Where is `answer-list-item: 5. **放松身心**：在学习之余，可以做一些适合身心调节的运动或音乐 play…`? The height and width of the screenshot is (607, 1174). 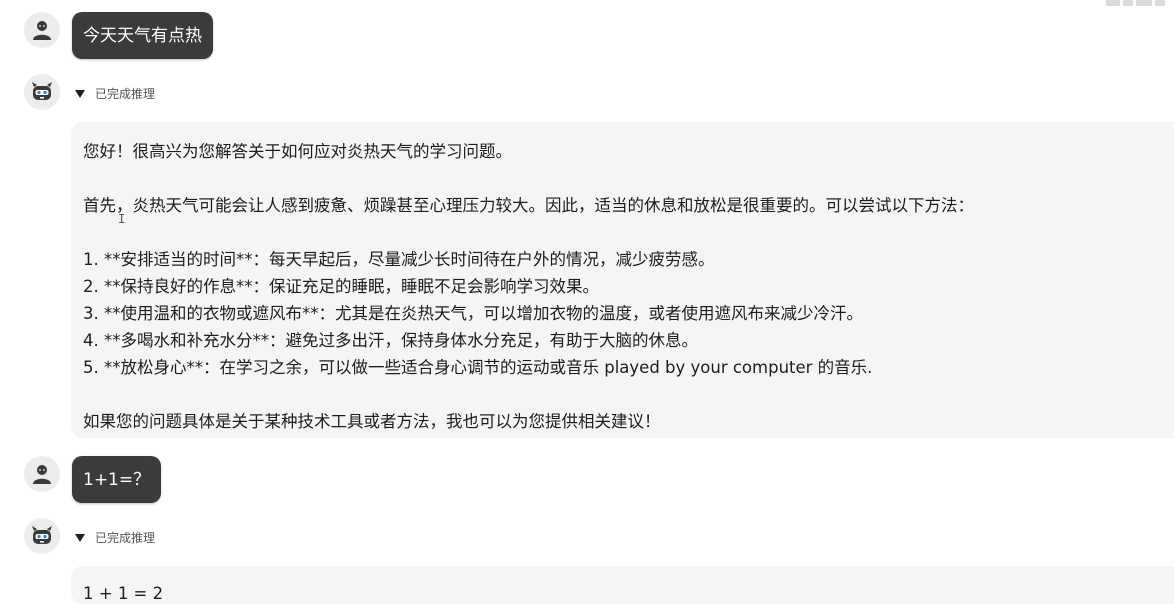 answer-list-item: 5. **放松身心**：在学习之余，可以做一些适合身心调节的运动或音乐 play… is located at coordinates (478, 367).